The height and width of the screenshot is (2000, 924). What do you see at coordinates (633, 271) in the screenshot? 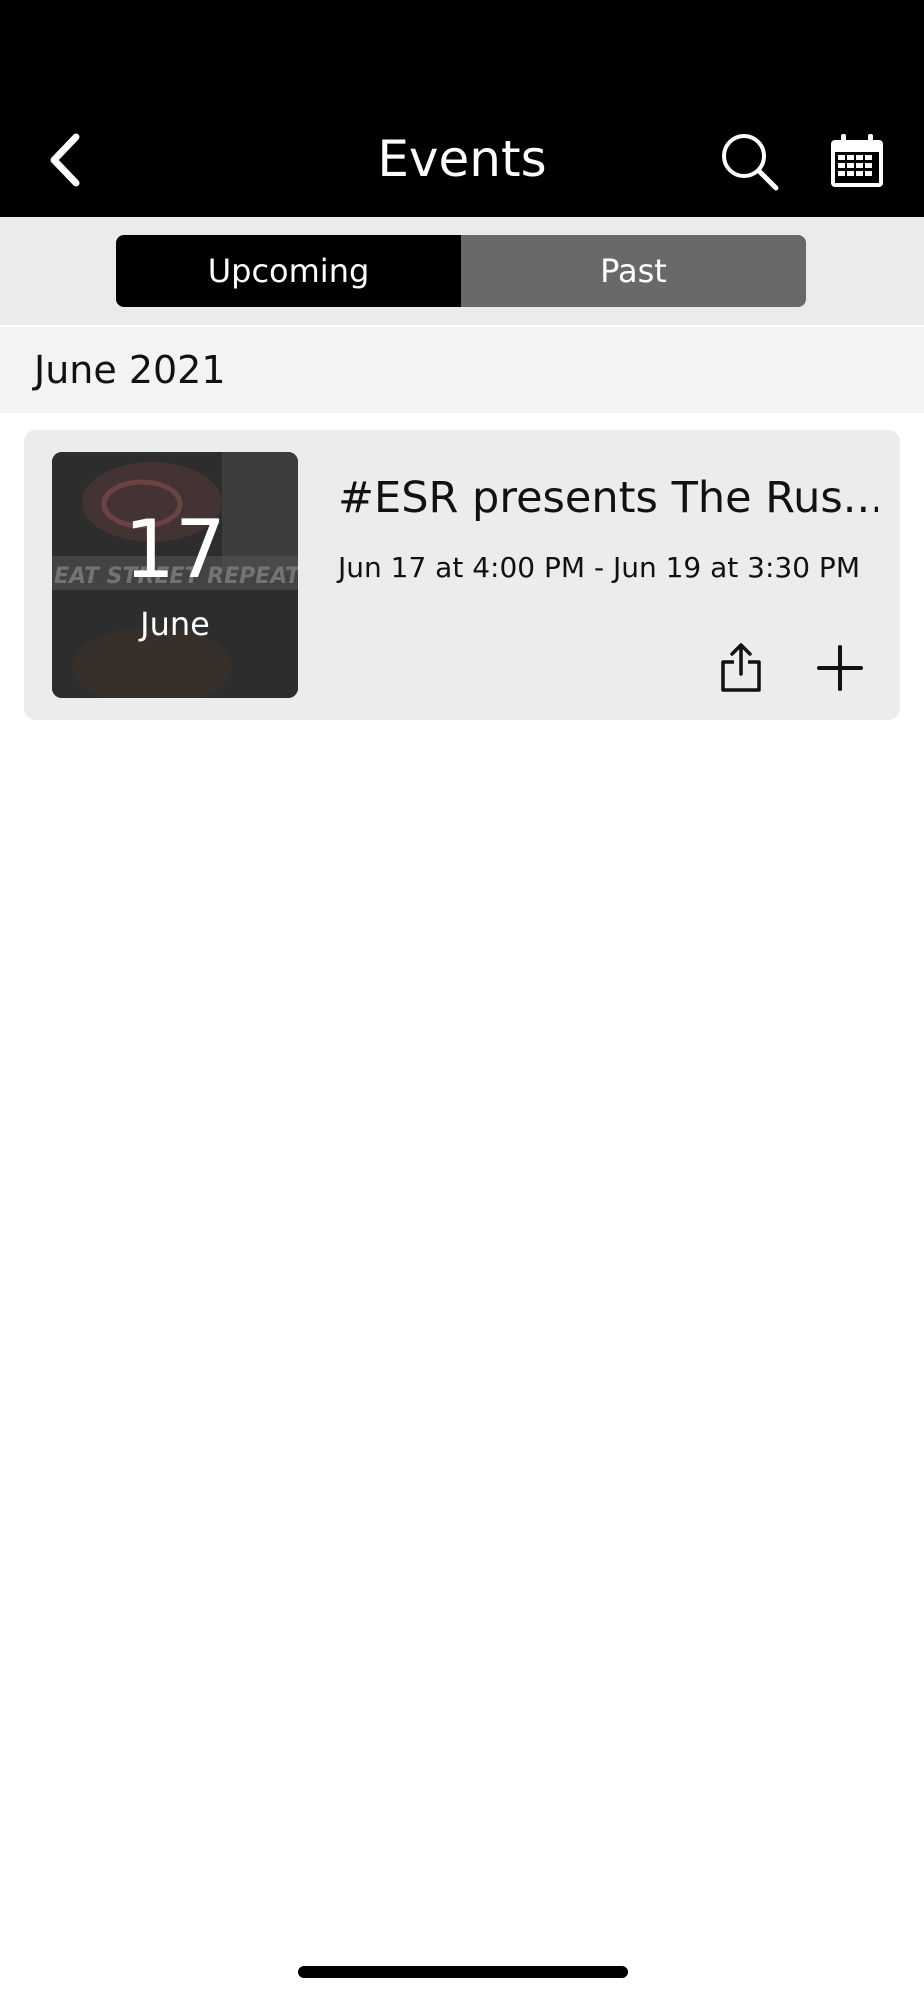
I see `tab-past: Past` at bounding box center [633, 271].